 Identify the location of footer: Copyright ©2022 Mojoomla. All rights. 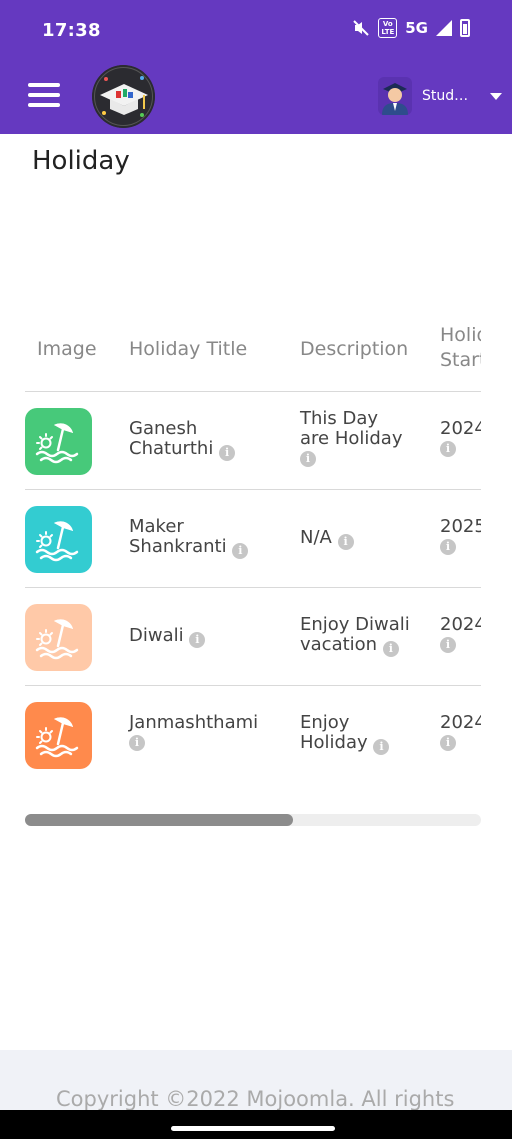
(256, 1080).